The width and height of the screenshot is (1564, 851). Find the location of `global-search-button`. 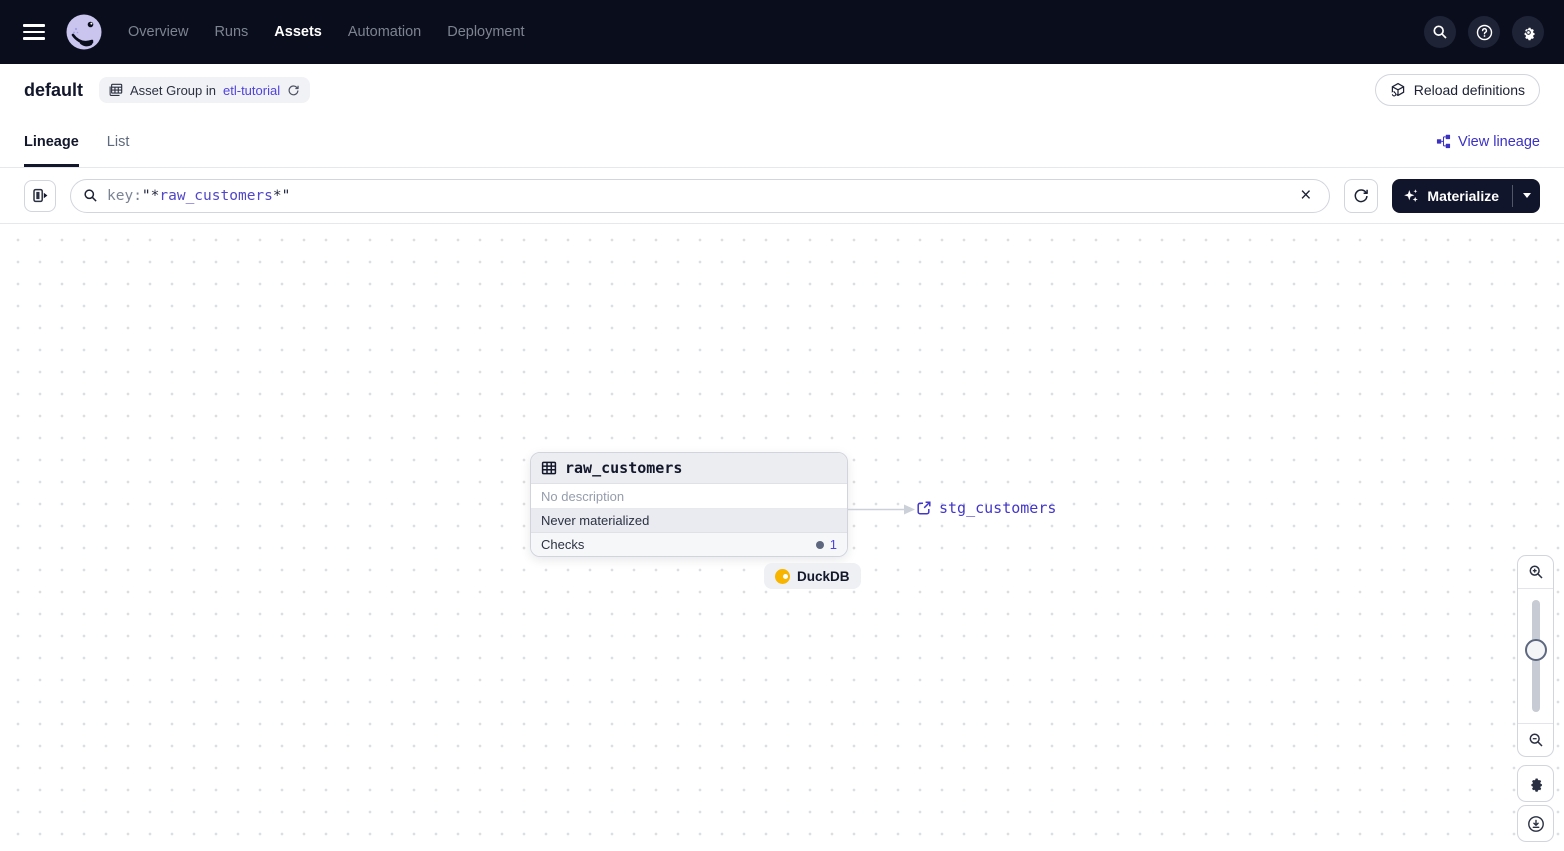

global-search-button is located at coordinates (1440, 32).